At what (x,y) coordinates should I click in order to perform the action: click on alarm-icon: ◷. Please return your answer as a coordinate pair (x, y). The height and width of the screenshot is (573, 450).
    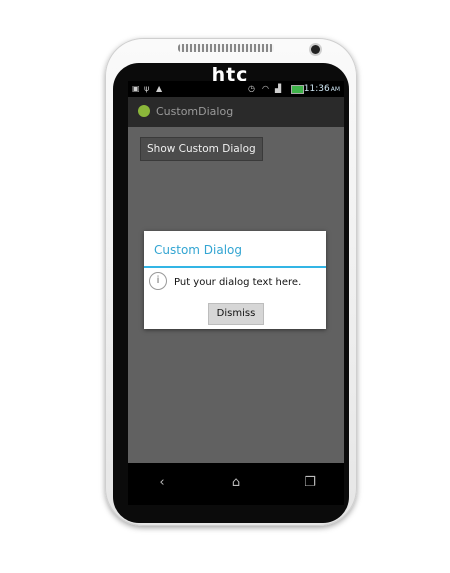
    Looking at the image, I should click on (251, 88).